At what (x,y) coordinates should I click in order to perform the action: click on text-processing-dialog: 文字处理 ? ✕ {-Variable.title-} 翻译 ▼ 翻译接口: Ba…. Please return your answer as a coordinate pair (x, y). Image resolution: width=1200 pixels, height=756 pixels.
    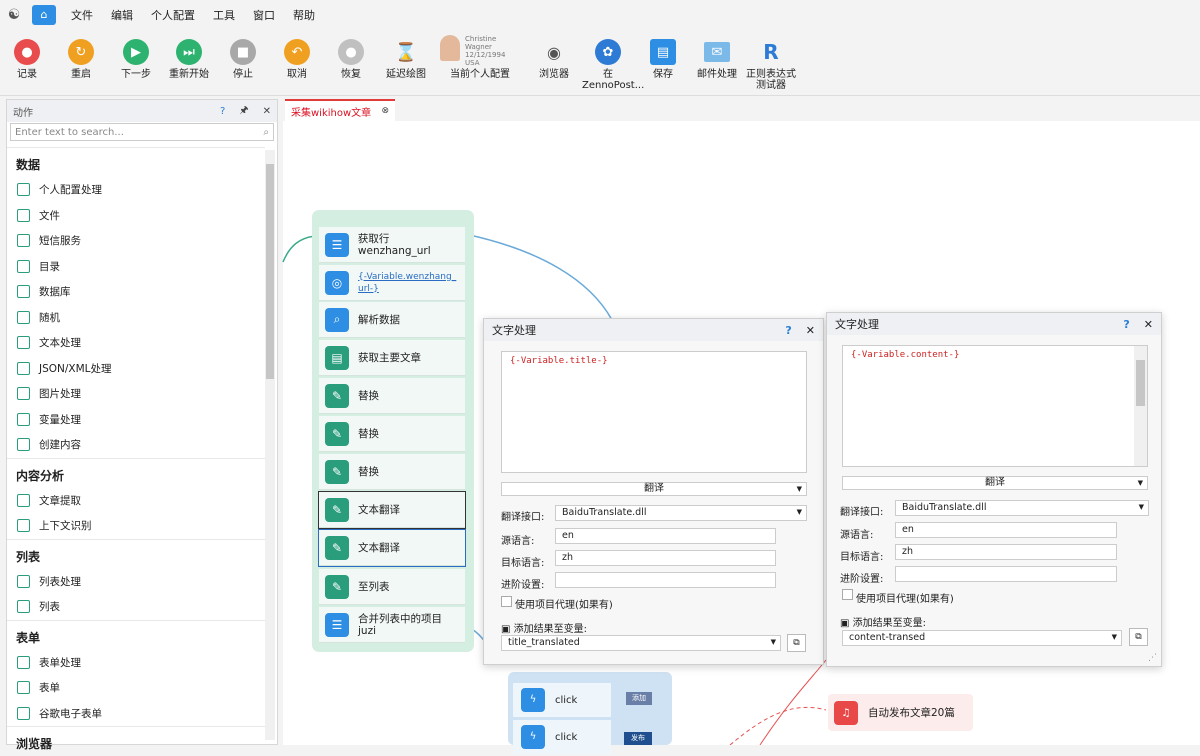
    Looking at the image, I should click on (653, 491).